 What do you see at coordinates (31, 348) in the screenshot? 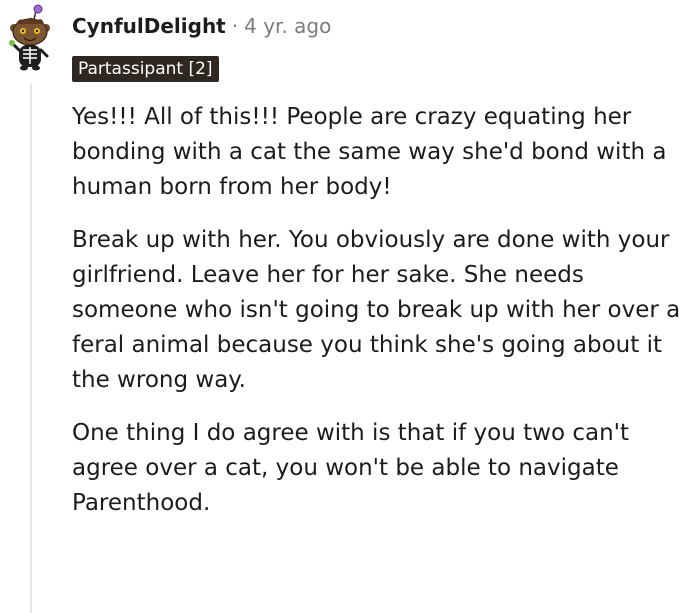
I see `thread-line` at bounding box center [31, 348].